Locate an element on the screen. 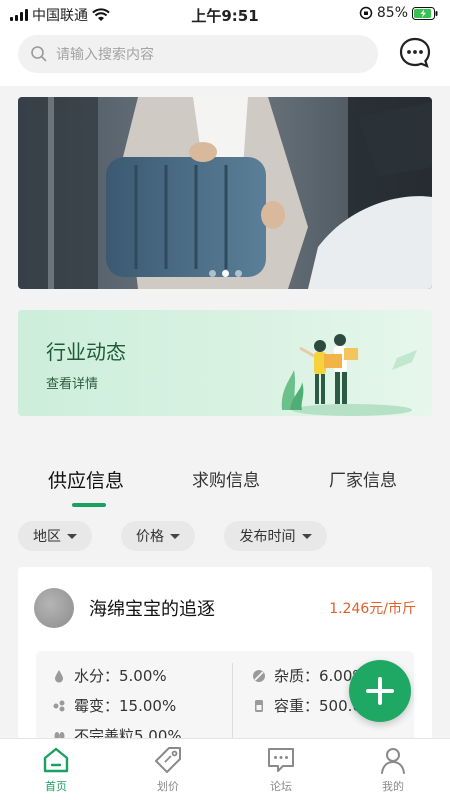 The height and width of the screenshot is (800, 450). spec-moisture: 水分：5.00% is located at coordinates (109, 675).